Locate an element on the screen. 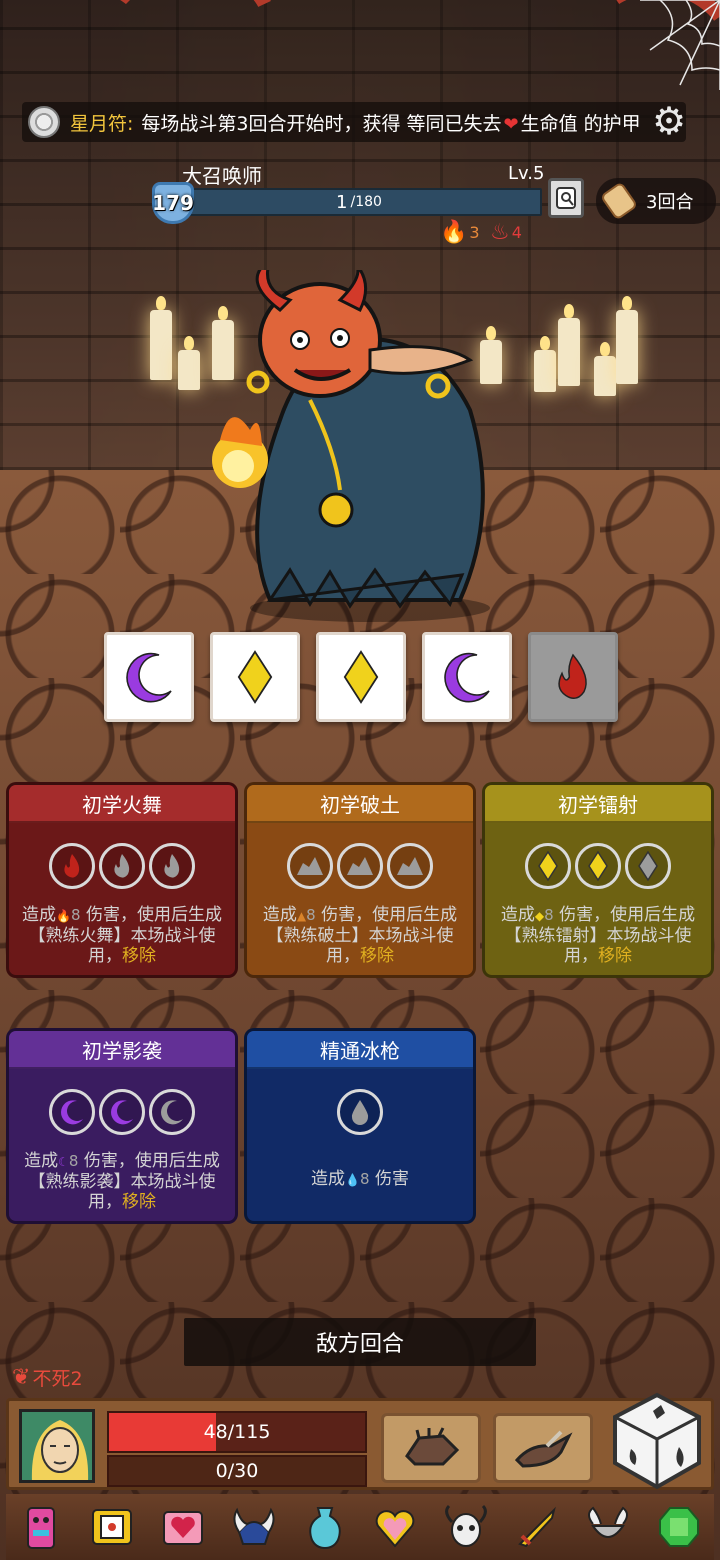 The image size is (720, 1560). player-hp-bar: 48/115 is located at coordinates (237, 1432).